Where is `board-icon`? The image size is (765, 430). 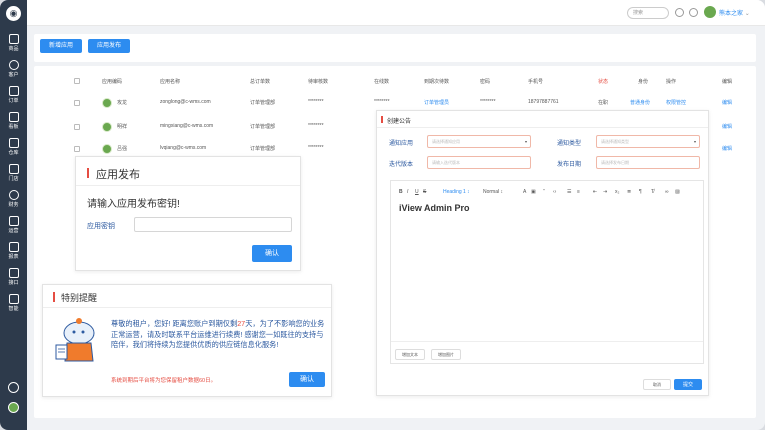
board-icon is located at coordinates (13, 117).